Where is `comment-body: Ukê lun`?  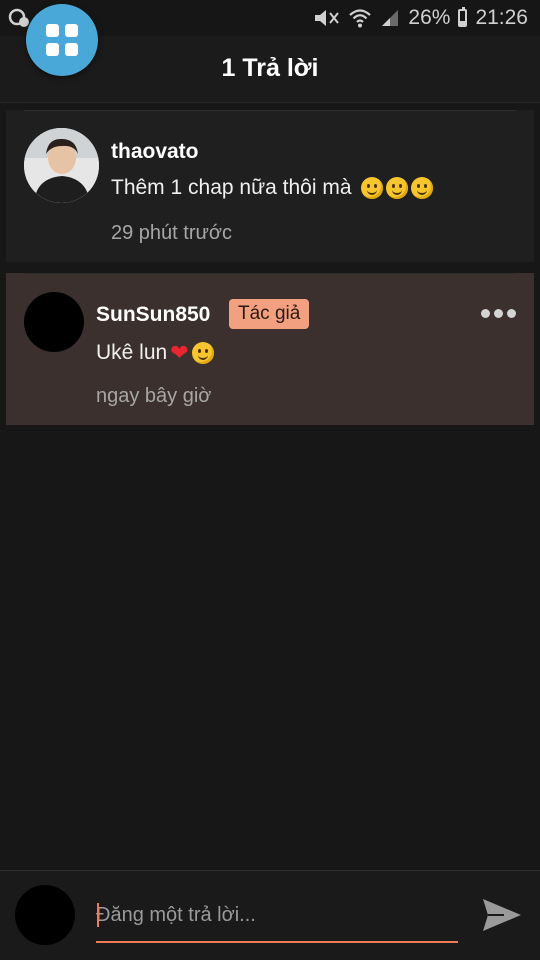 comment-body: Ukê lun is located at coordinates (132, 352).